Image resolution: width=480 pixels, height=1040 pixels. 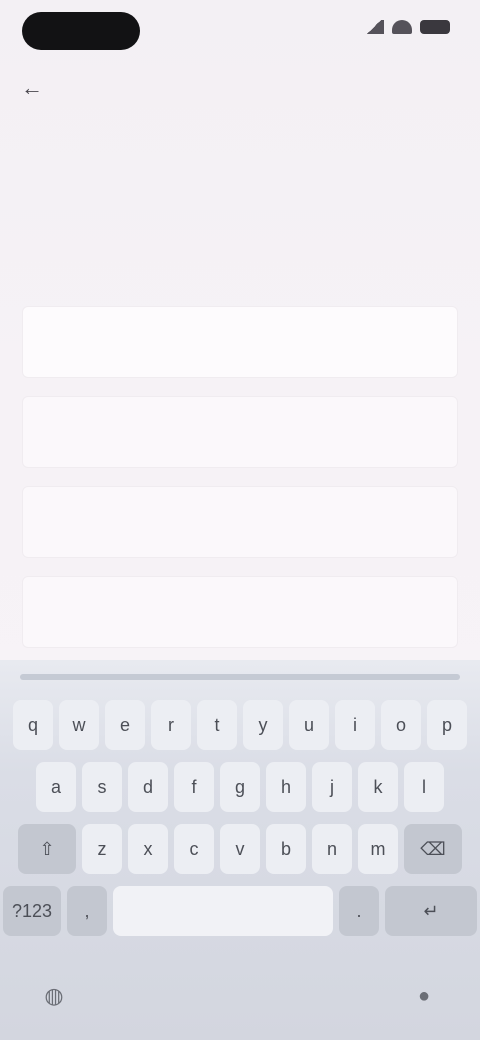 I want to click on key-y: y, so click(x=263, y=725).